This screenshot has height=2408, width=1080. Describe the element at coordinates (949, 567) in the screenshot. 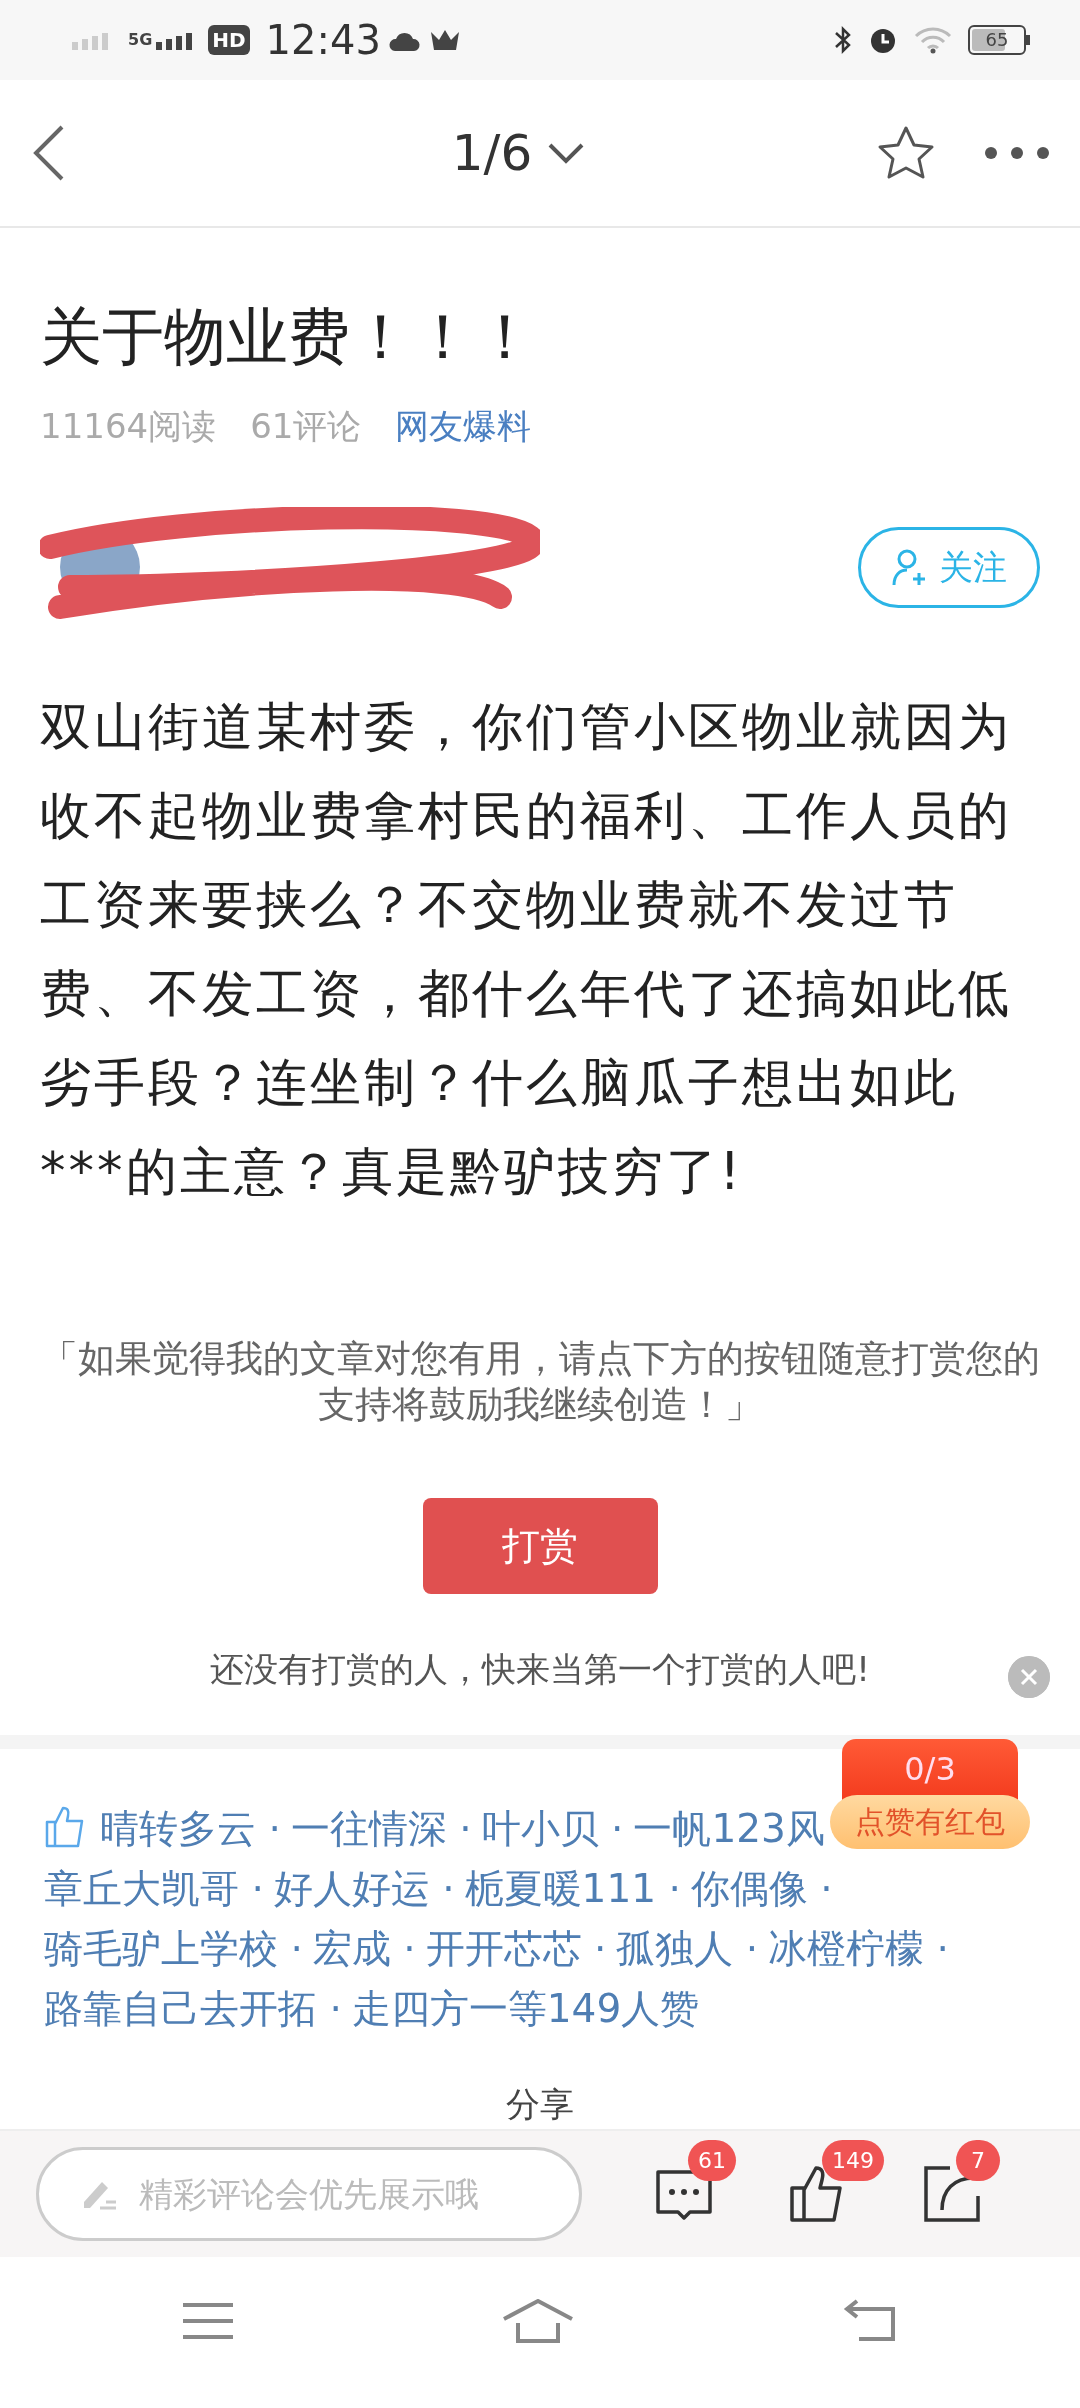

I see `follow-button: 关注` at that location.